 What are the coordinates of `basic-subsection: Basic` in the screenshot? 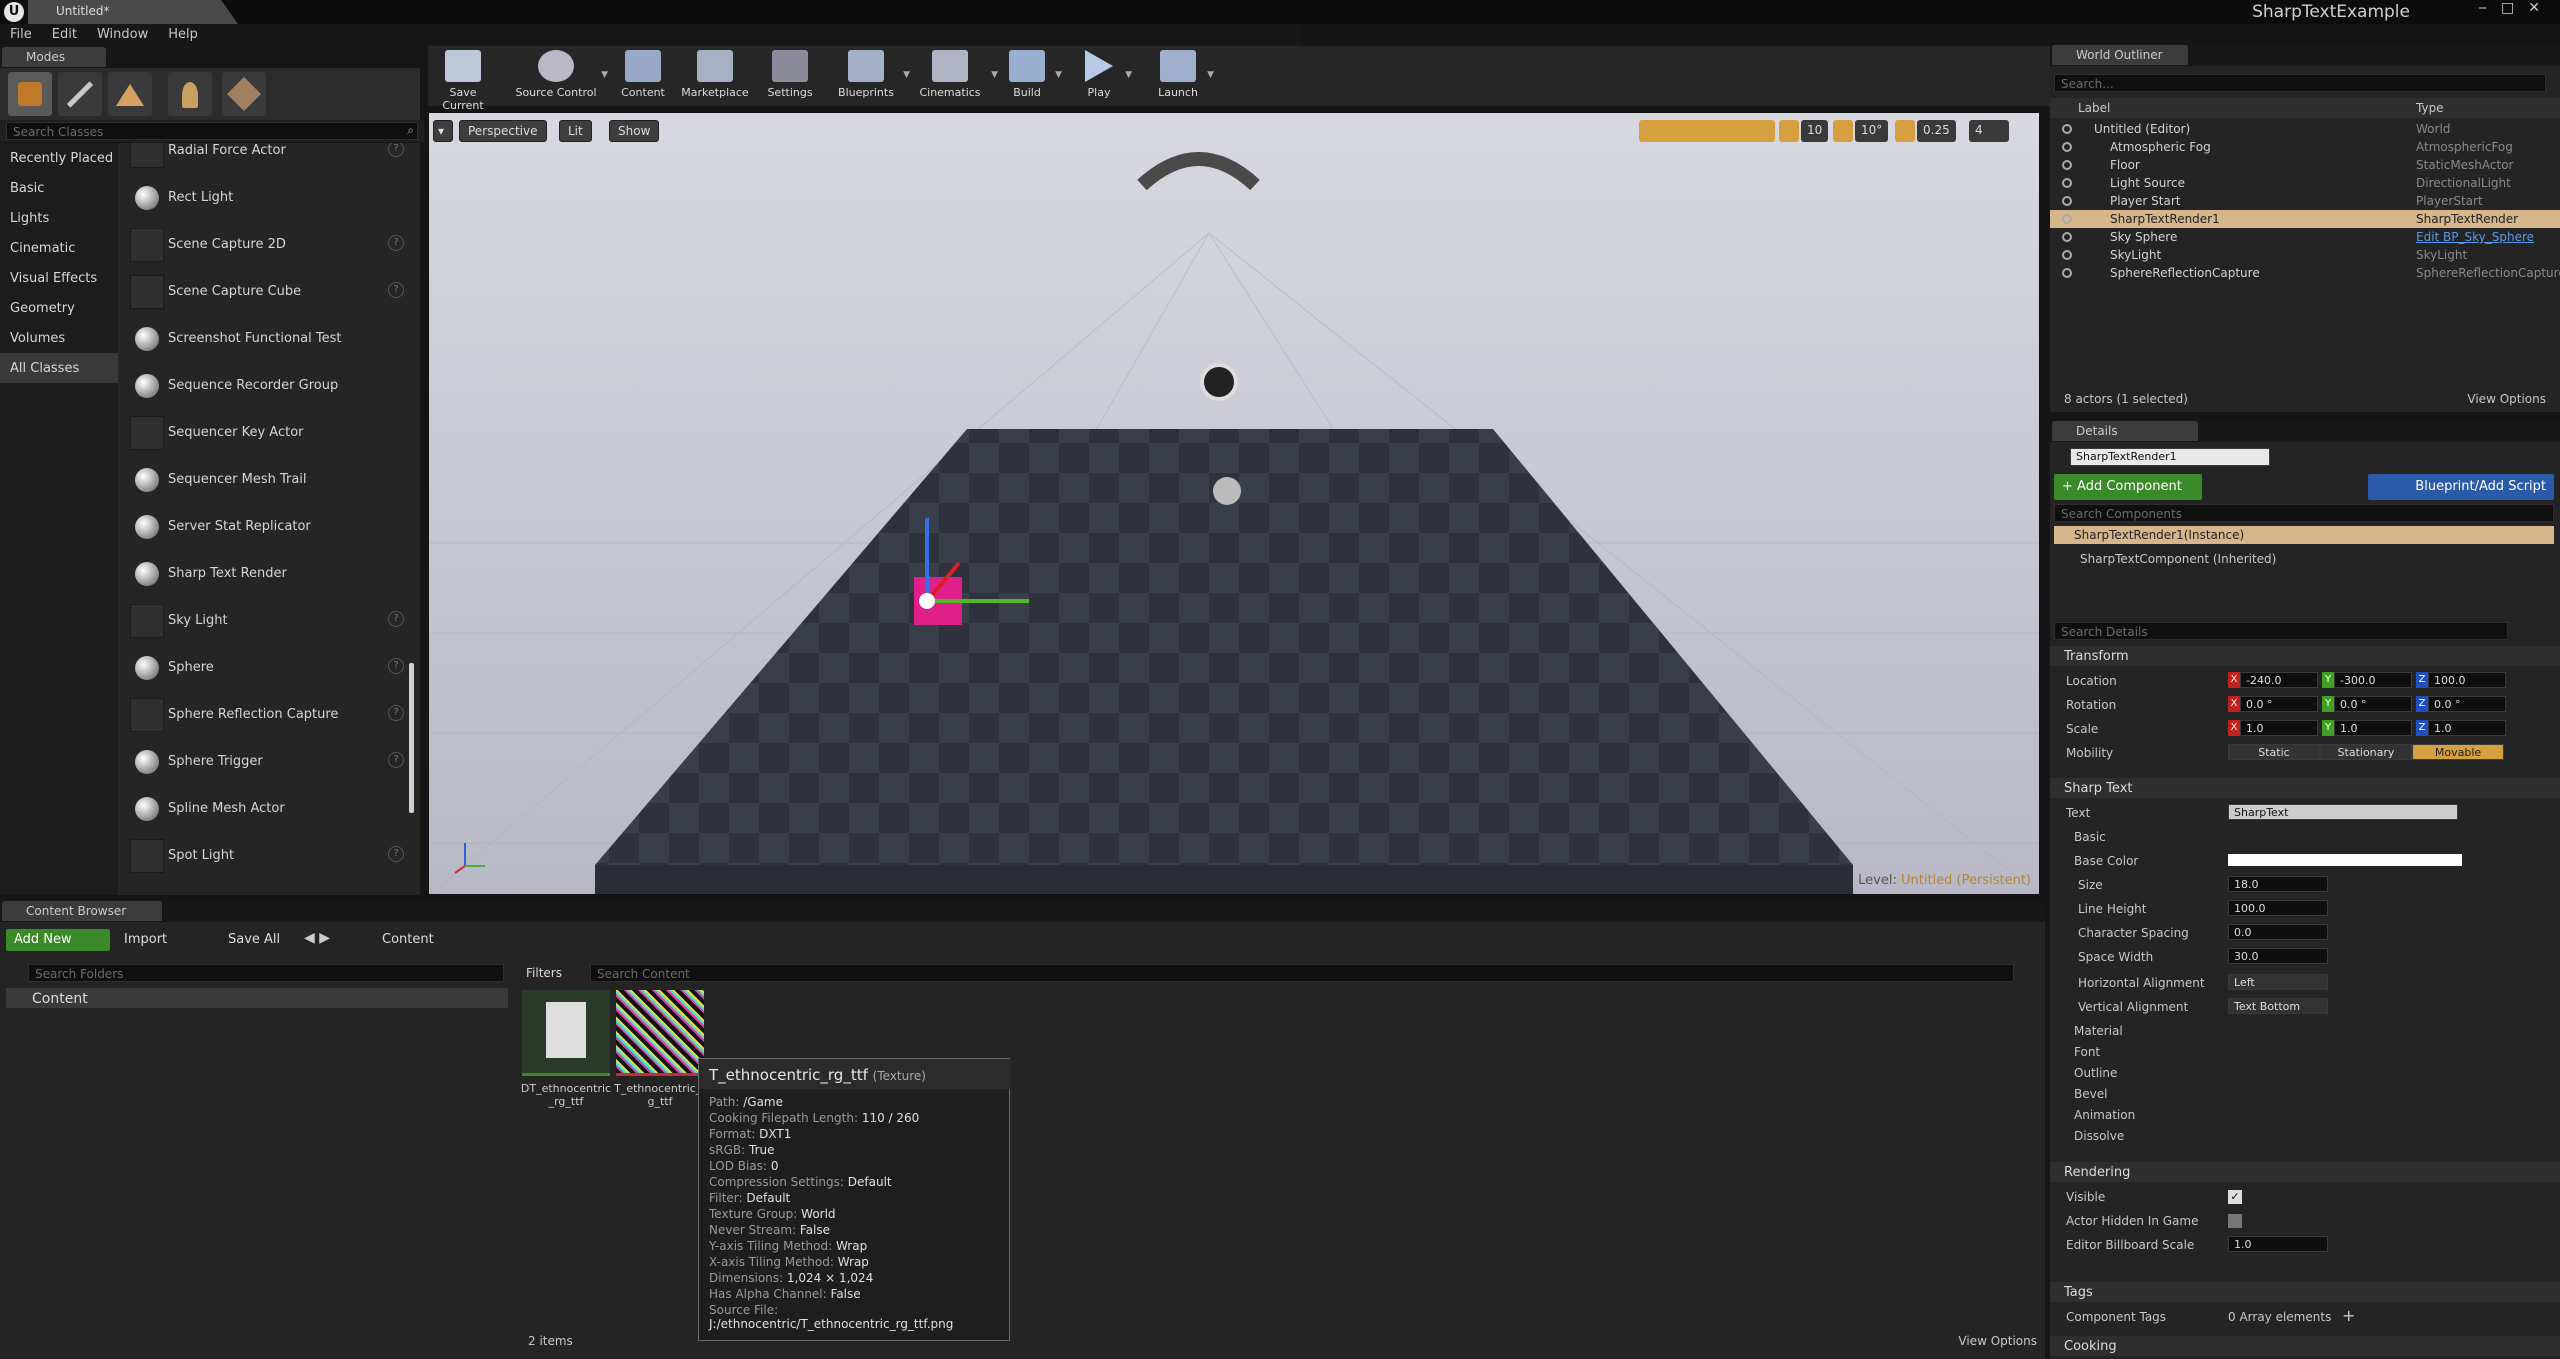 It's located at (2090, 837).